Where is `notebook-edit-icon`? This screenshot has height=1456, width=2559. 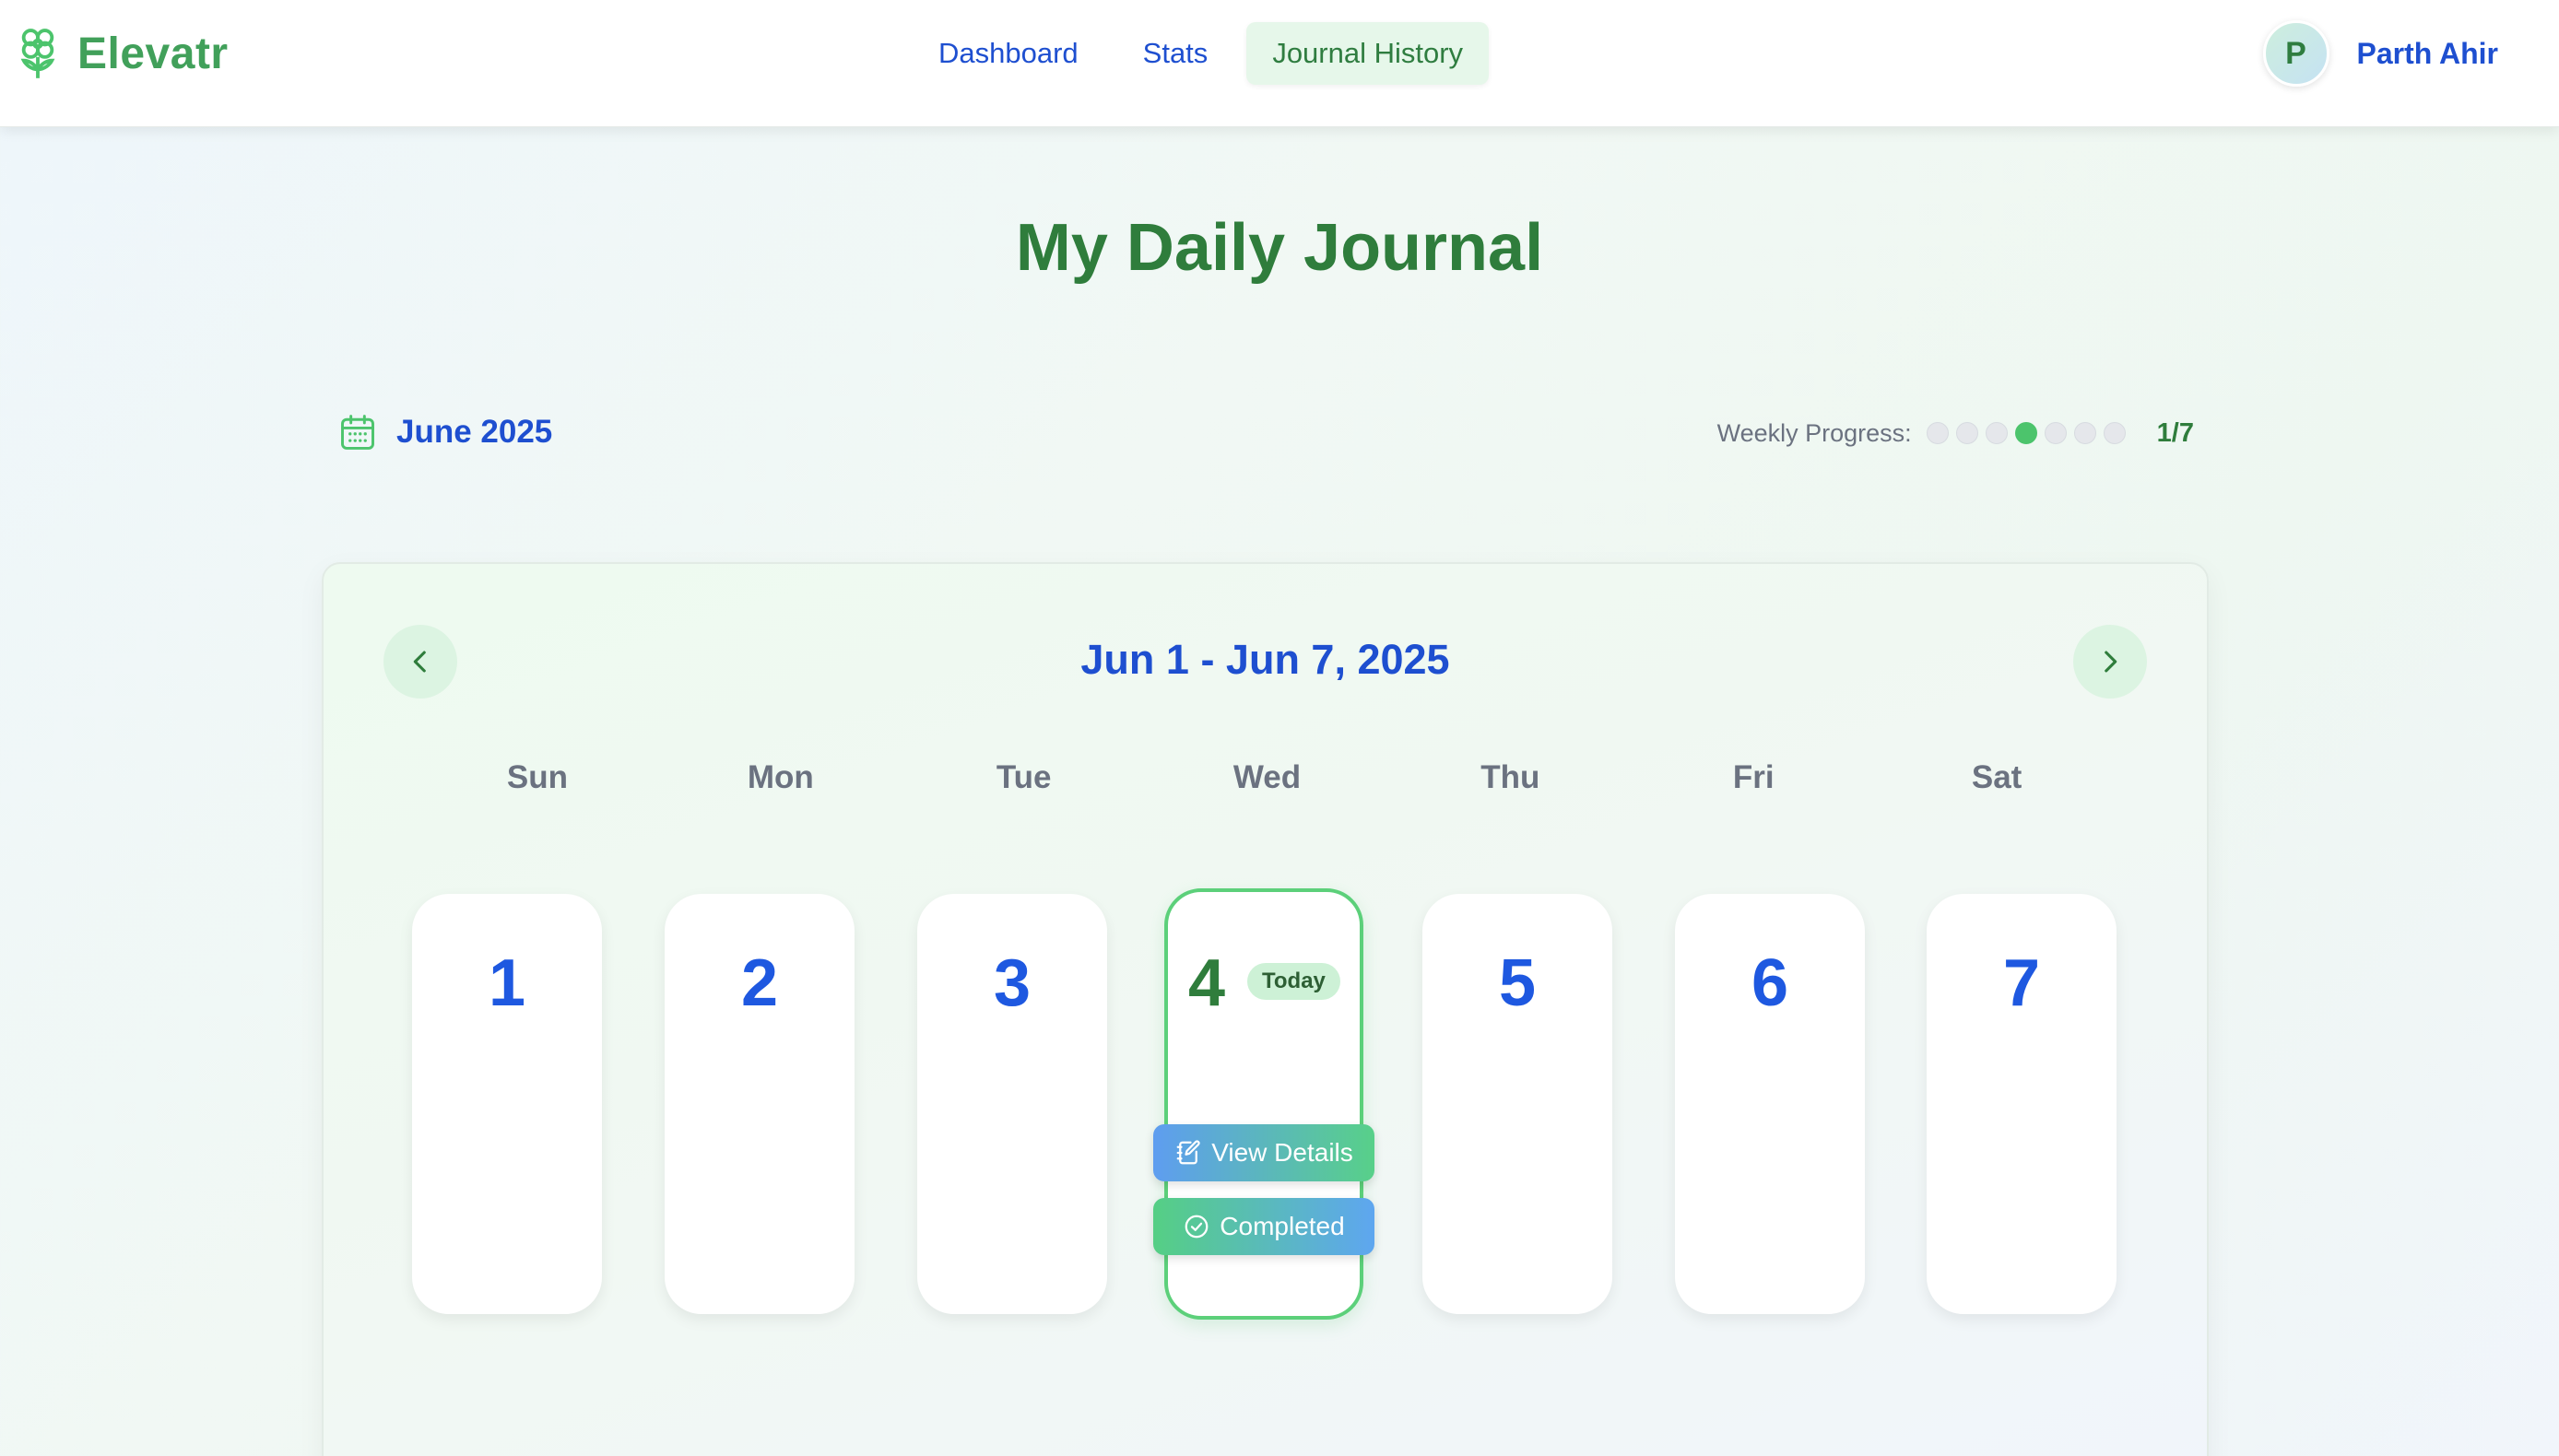 notebook-edit-icon is located at coordinates (1188, 1152).